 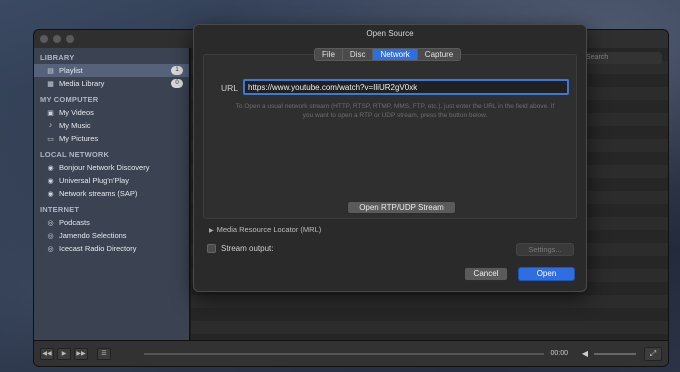 What do you see at coordinates (358, 54) in the screenshot?
I see `tab-disc: Disc` at bounding box center [358, 54].